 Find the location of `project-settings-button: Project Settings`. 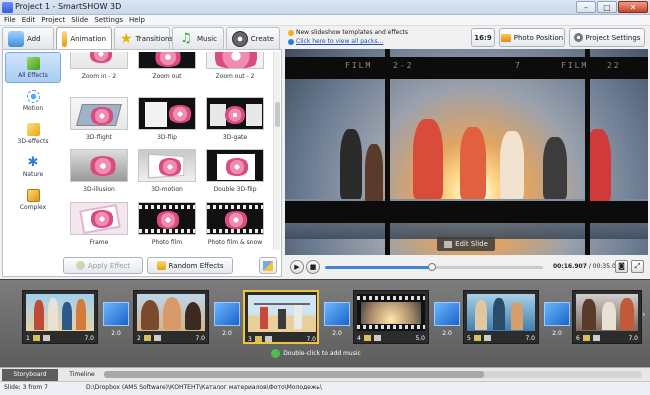

project-settings-button: Project Settings is located at coordinates (607, 37).